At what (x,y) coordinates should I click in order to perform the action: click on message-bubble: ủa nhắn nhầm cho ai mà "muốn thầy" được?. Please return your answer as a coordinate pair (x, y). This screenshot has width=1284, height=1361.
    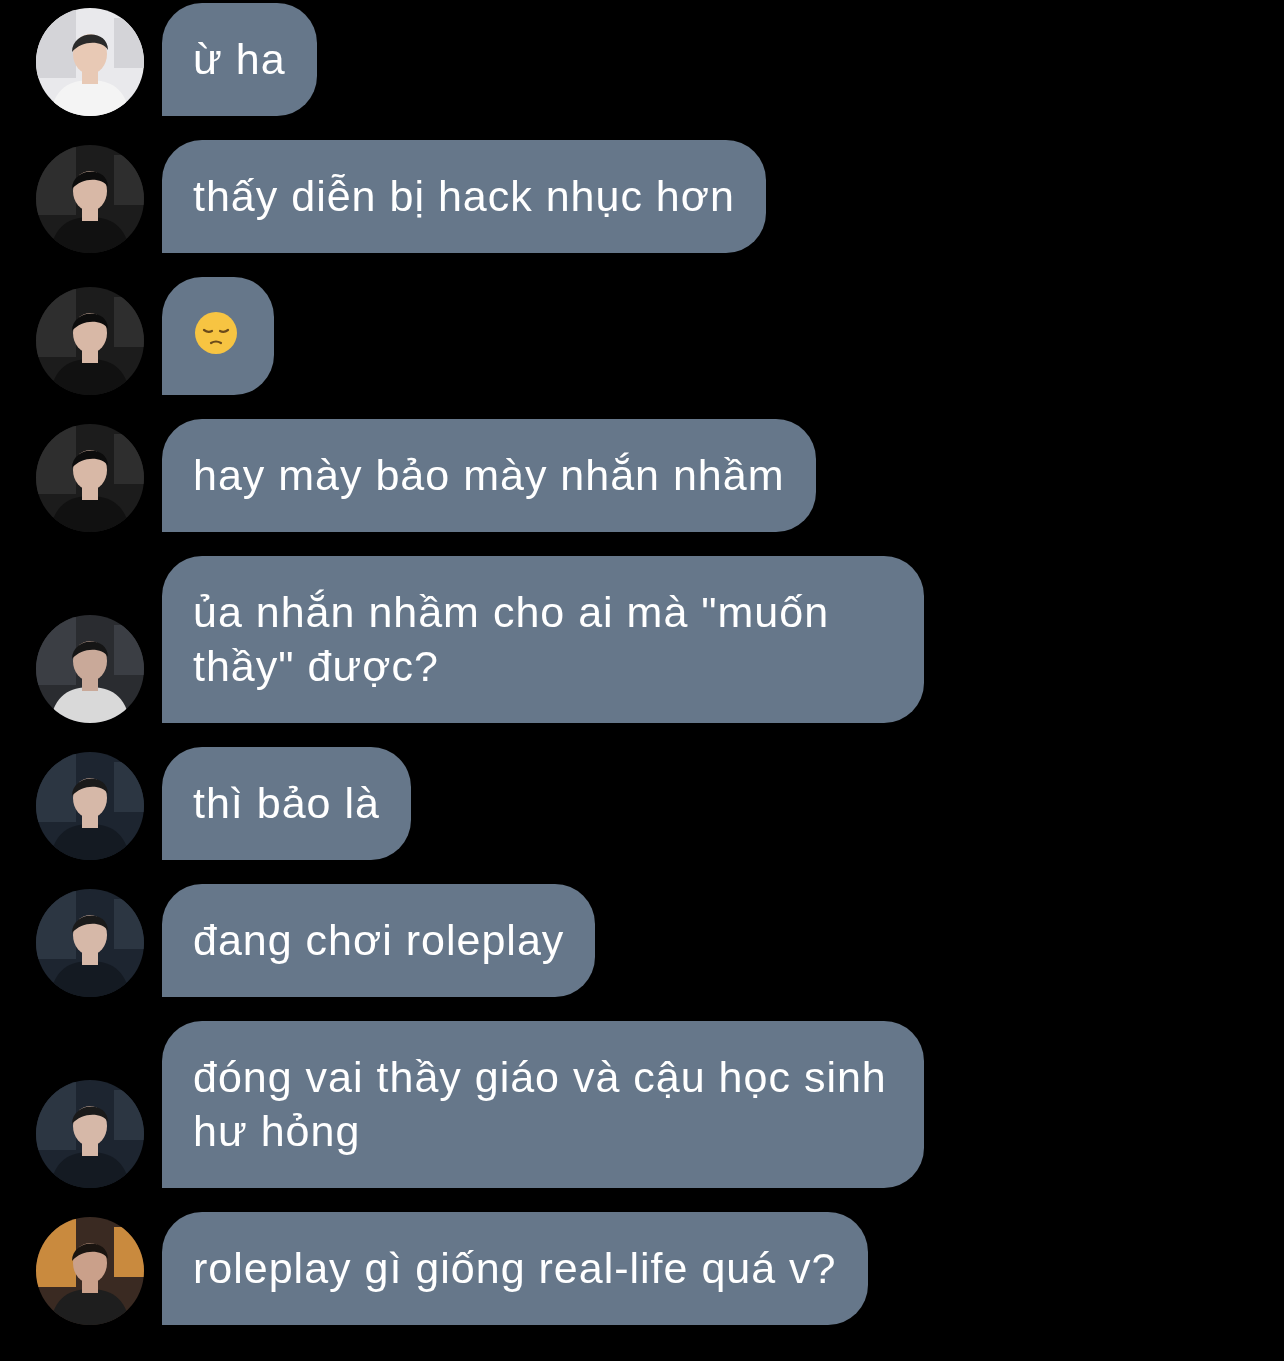
    Looking at the image, I should click on (543, 639).